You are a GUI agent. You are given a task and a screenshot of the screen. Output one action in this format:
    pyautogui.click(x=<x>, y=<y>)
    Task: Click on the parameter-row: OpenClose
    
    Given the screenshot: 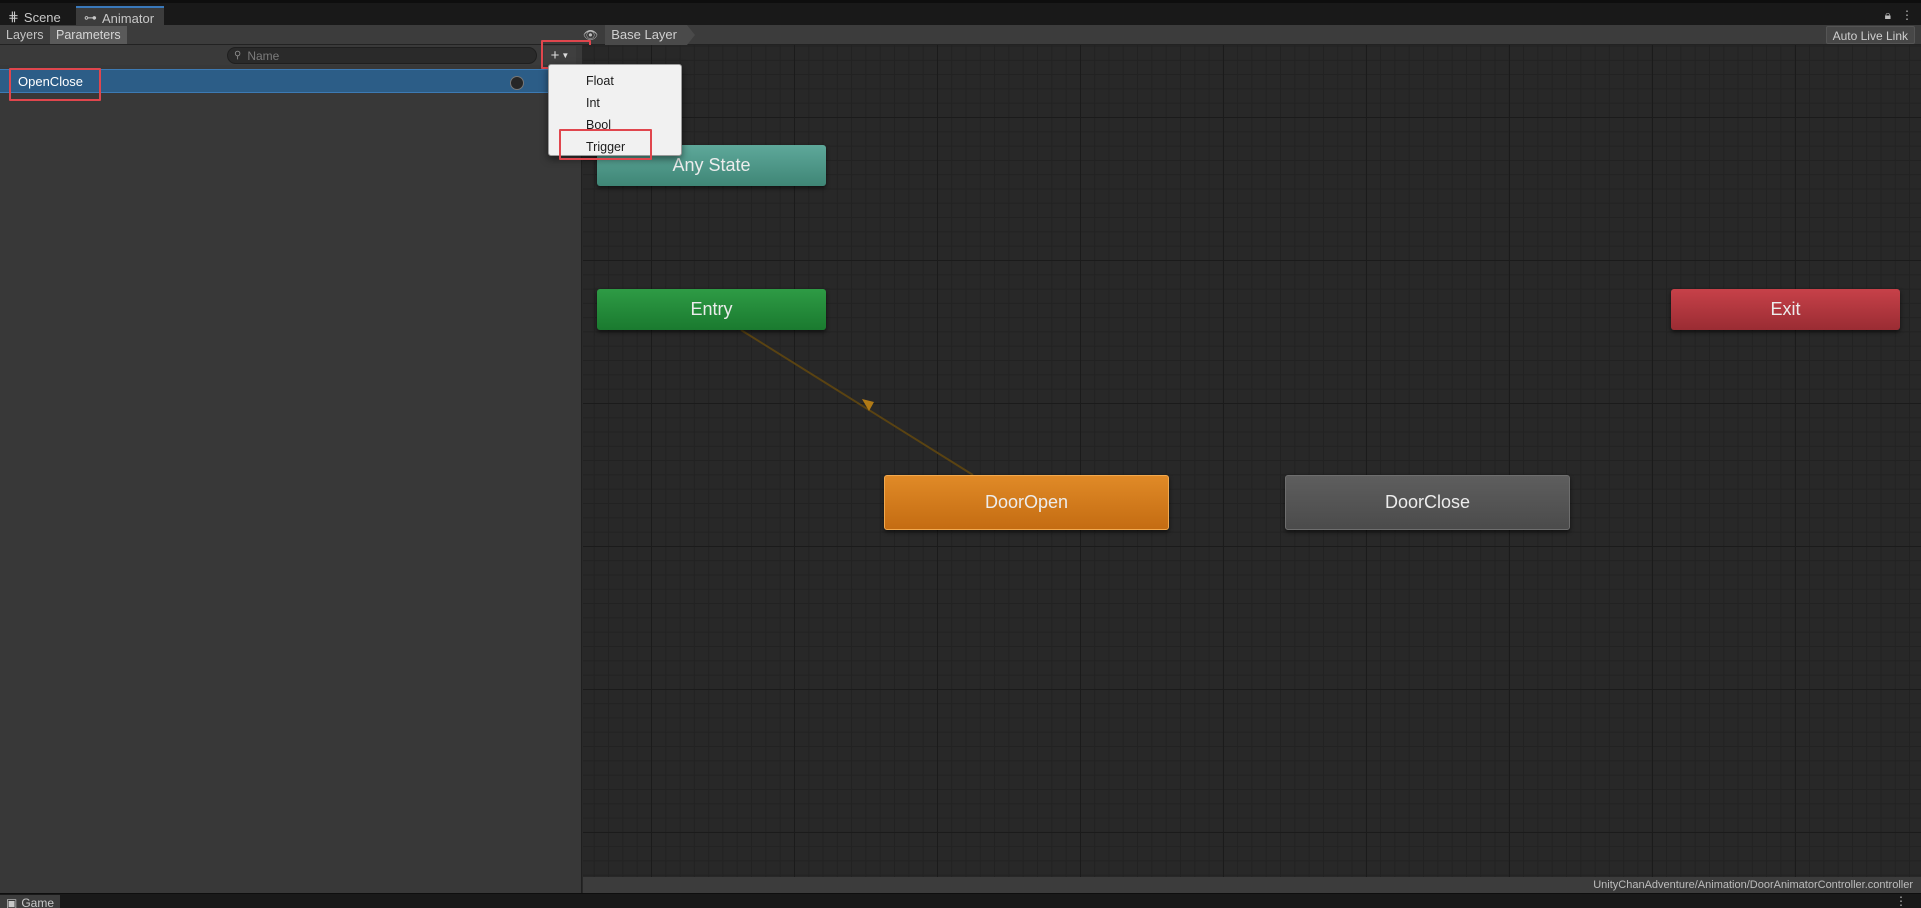 What is the action you would take?
    pyautogui.click(x=291, y=81)
    